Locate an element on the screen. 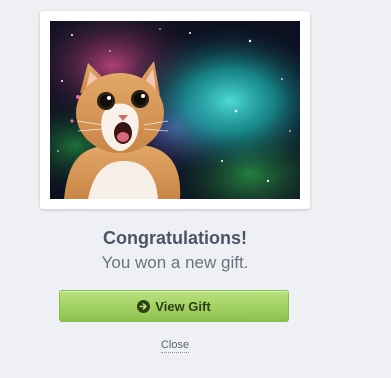 The height and width of the screenshot is (378, 391). congratulations-title: Congratulations! is located at coordinates (175, 238).